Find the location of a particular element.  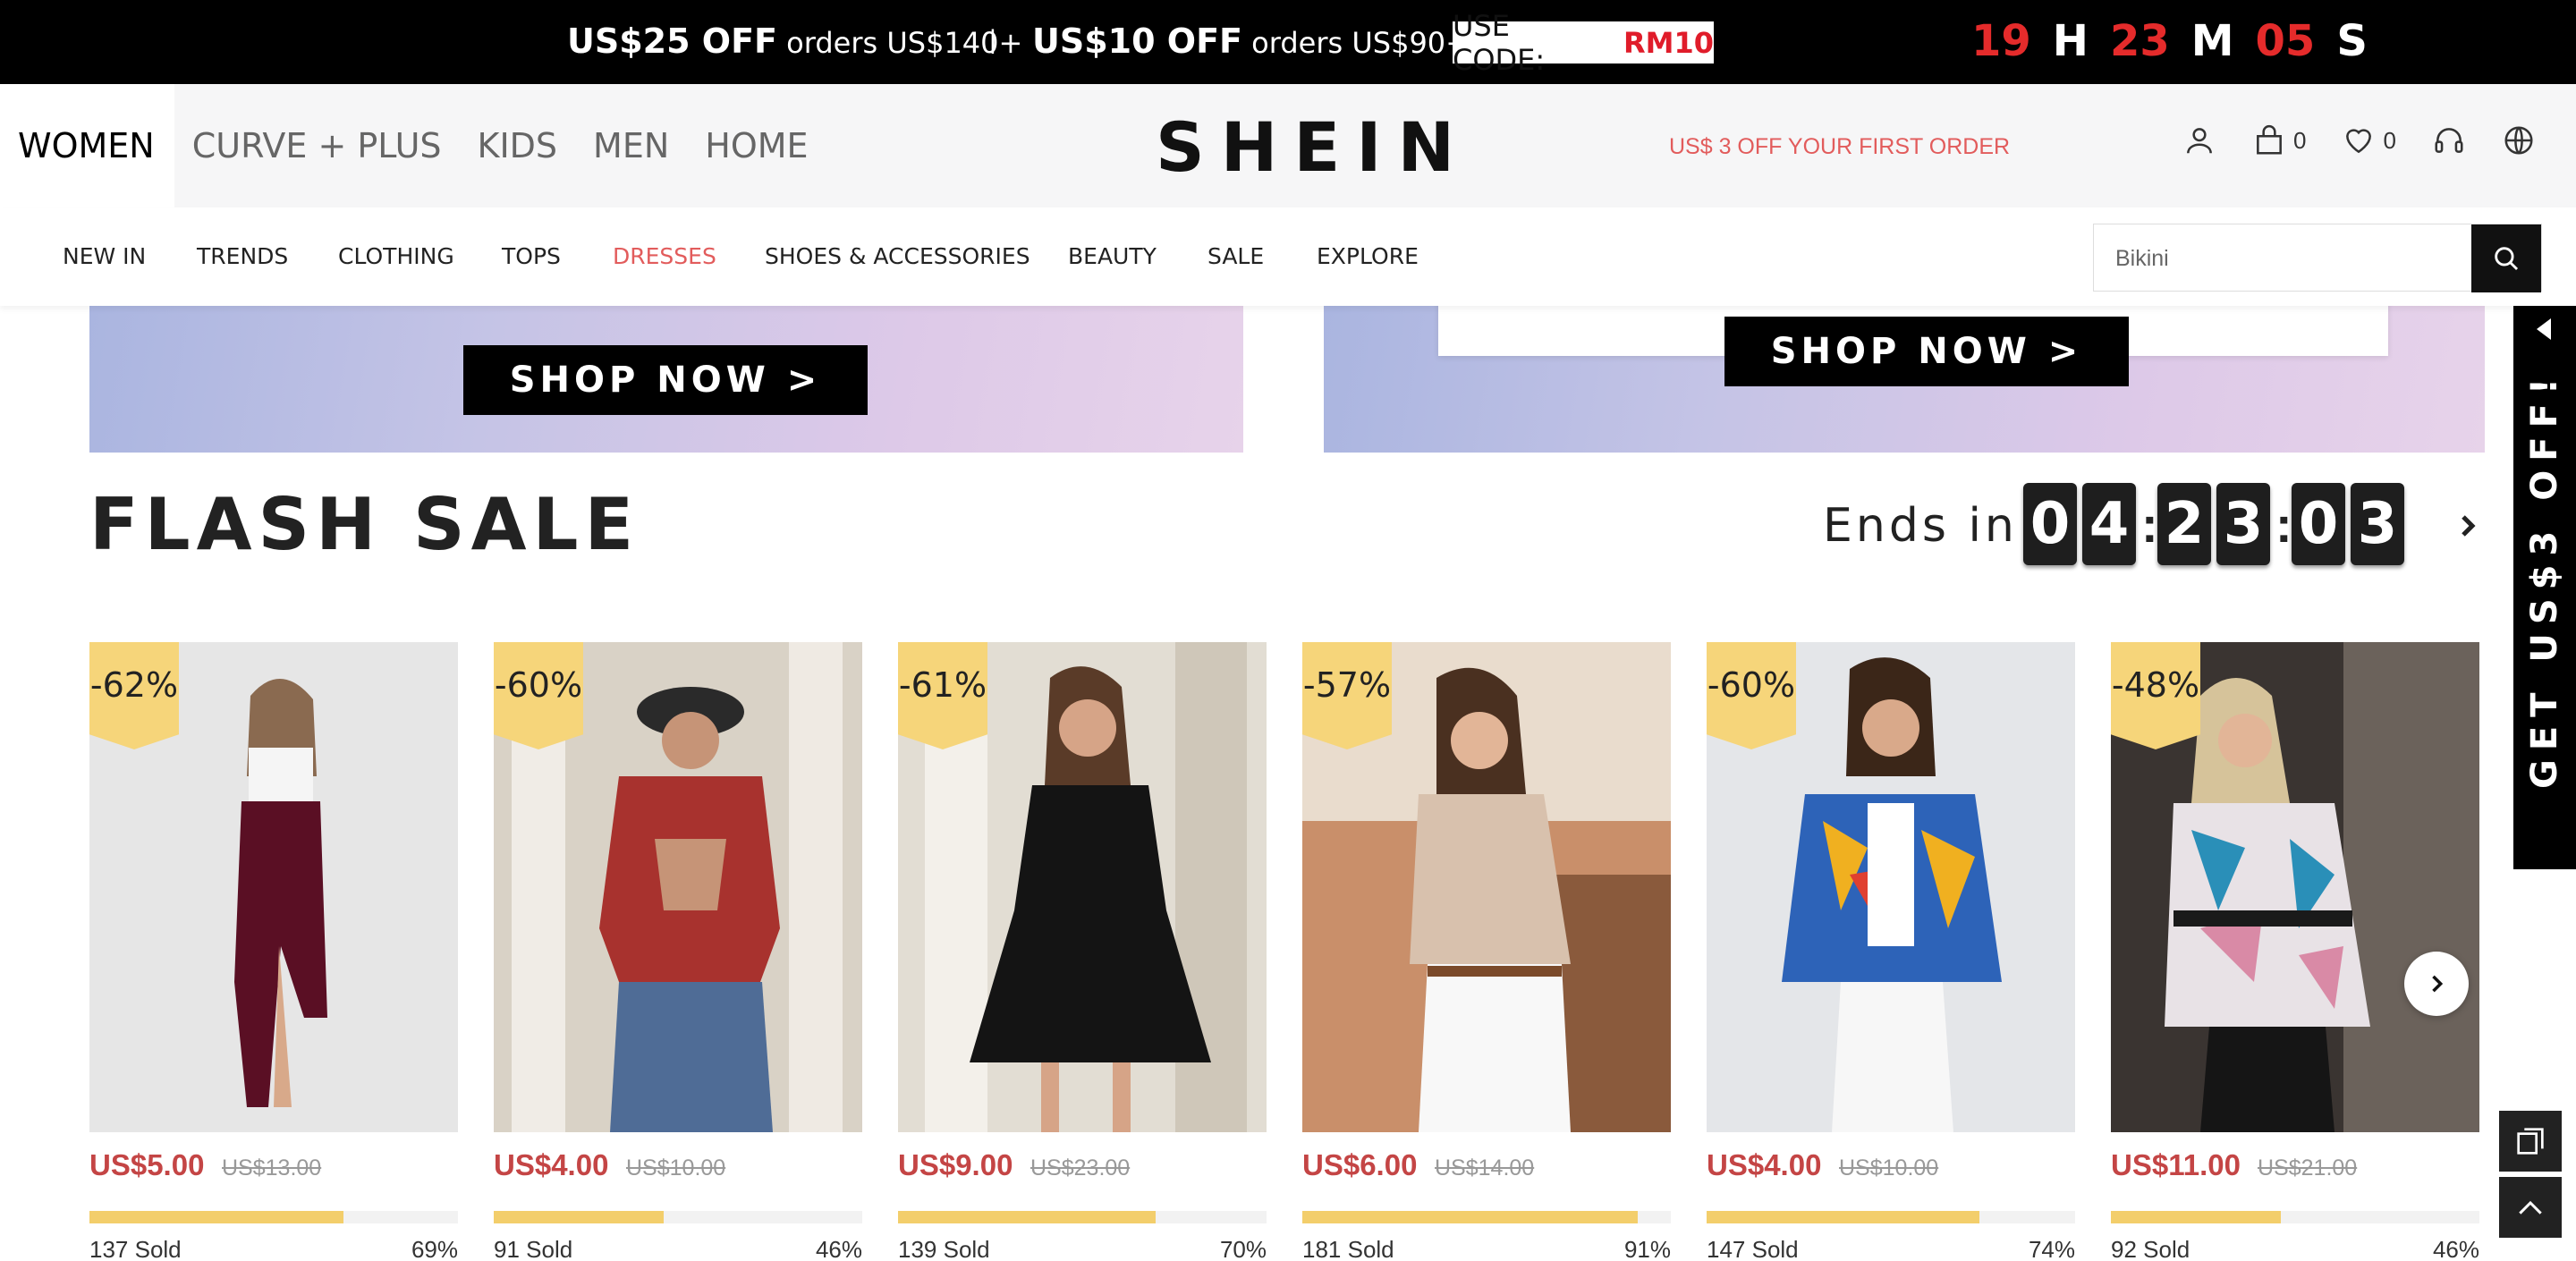

wishlist-count: 0 is located at coordinates (2389, 140).